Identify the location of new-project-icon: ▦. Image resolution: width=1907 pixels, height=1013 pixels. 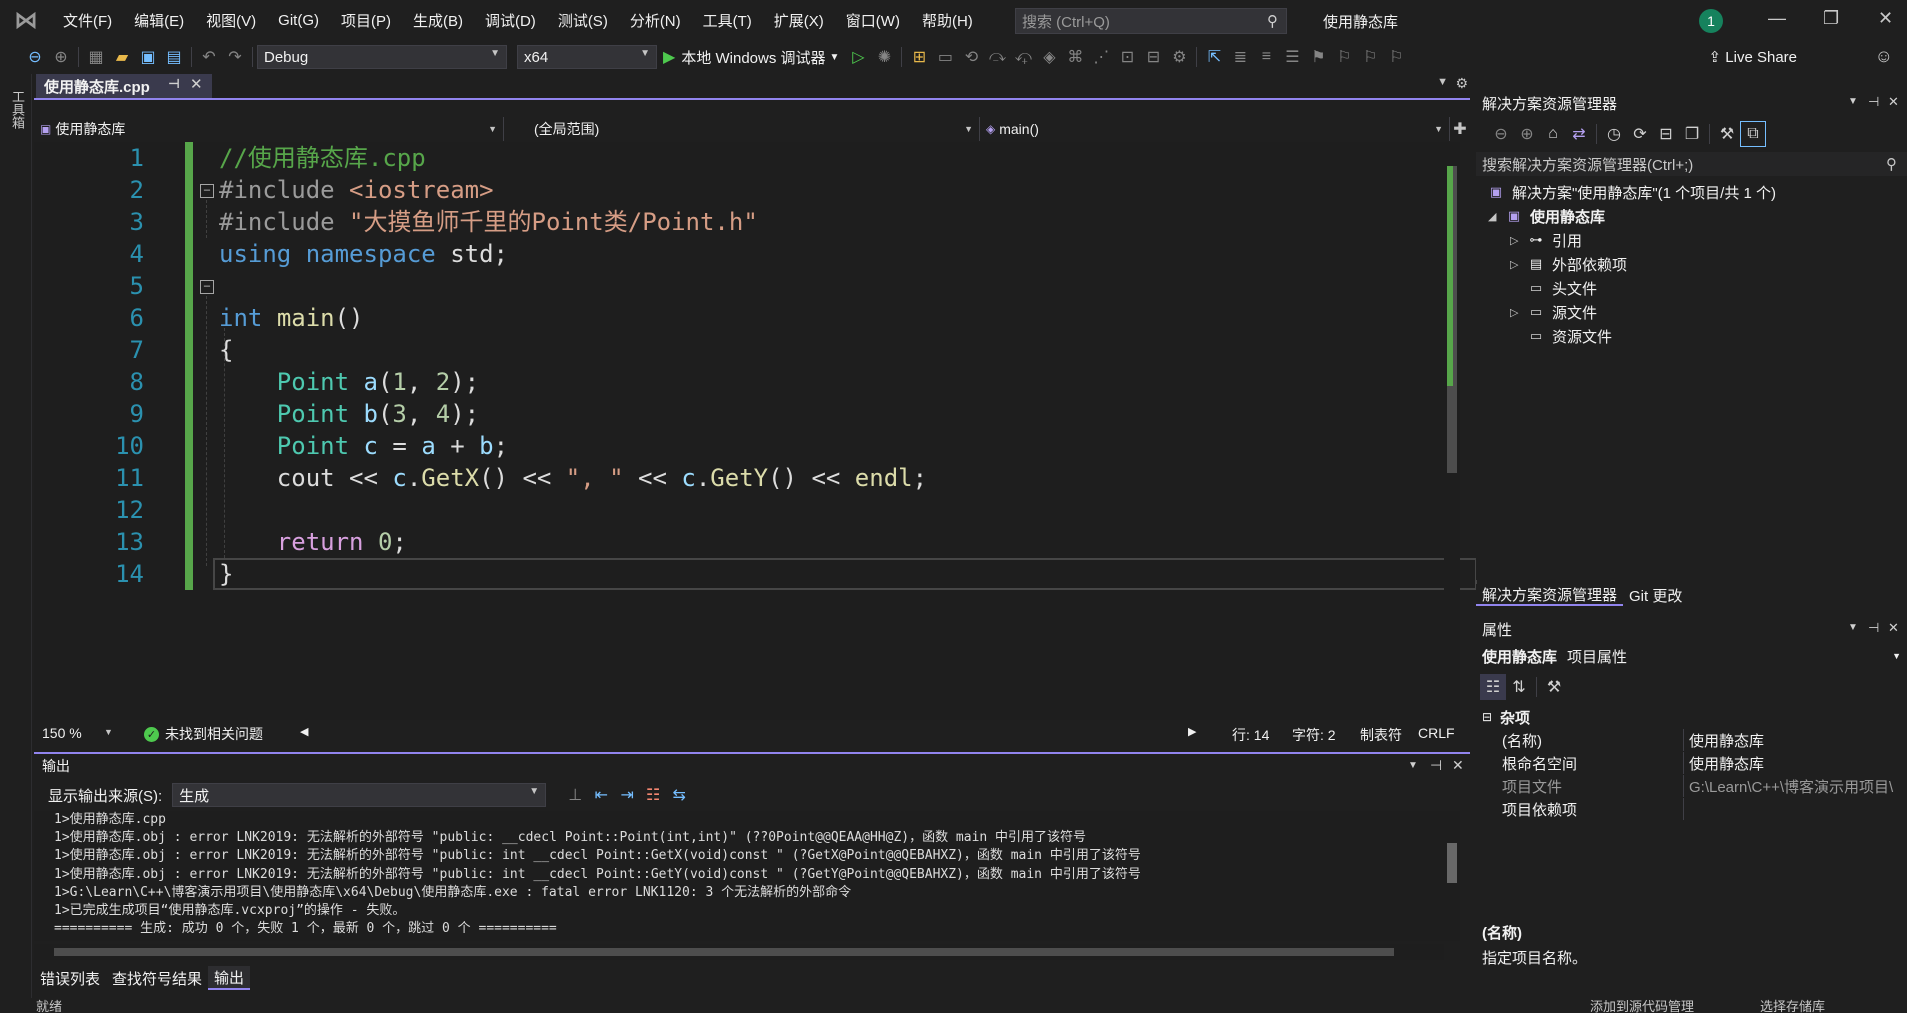
(96, 57).